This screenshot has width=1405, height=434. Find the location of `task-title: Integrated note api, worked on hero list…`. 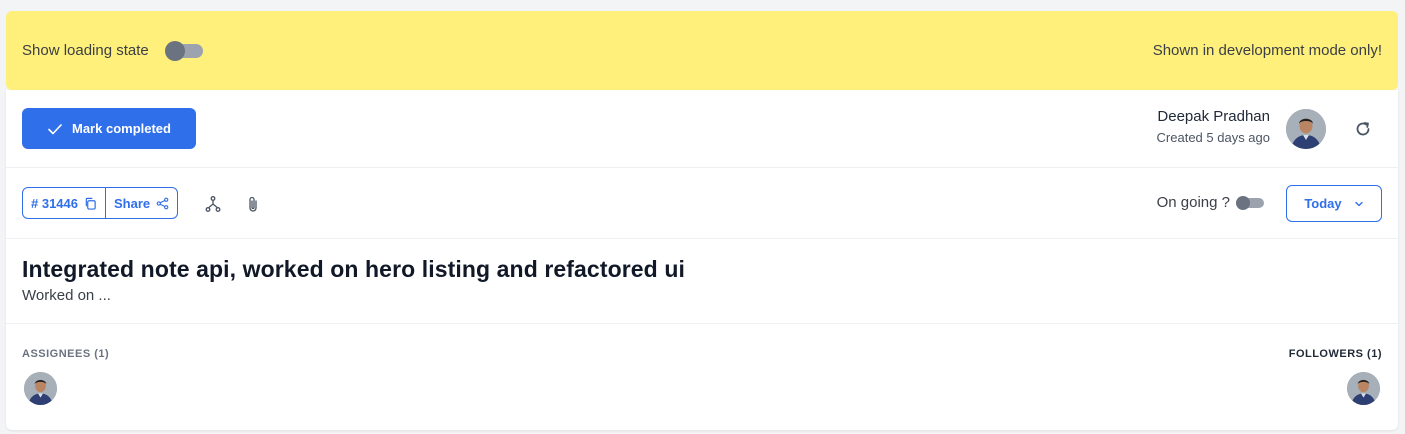

task-title: Integrated note api, worked on hero list… is located at coordinates (353, 269).